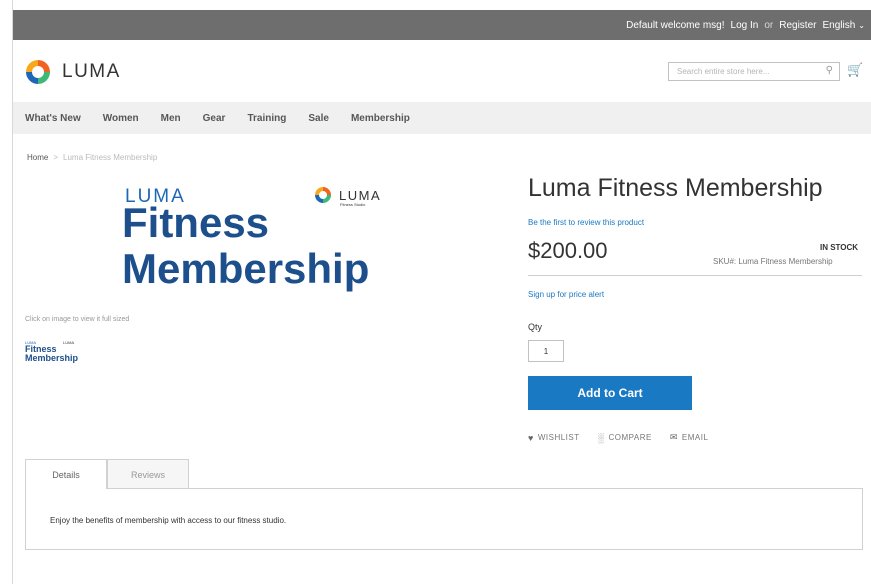 Image resolution: width=871 pixels, height=584 pixels. Describe the element at coordinates (171, 118) in the screenshot. I see `nav-item-men: Men` at that location.